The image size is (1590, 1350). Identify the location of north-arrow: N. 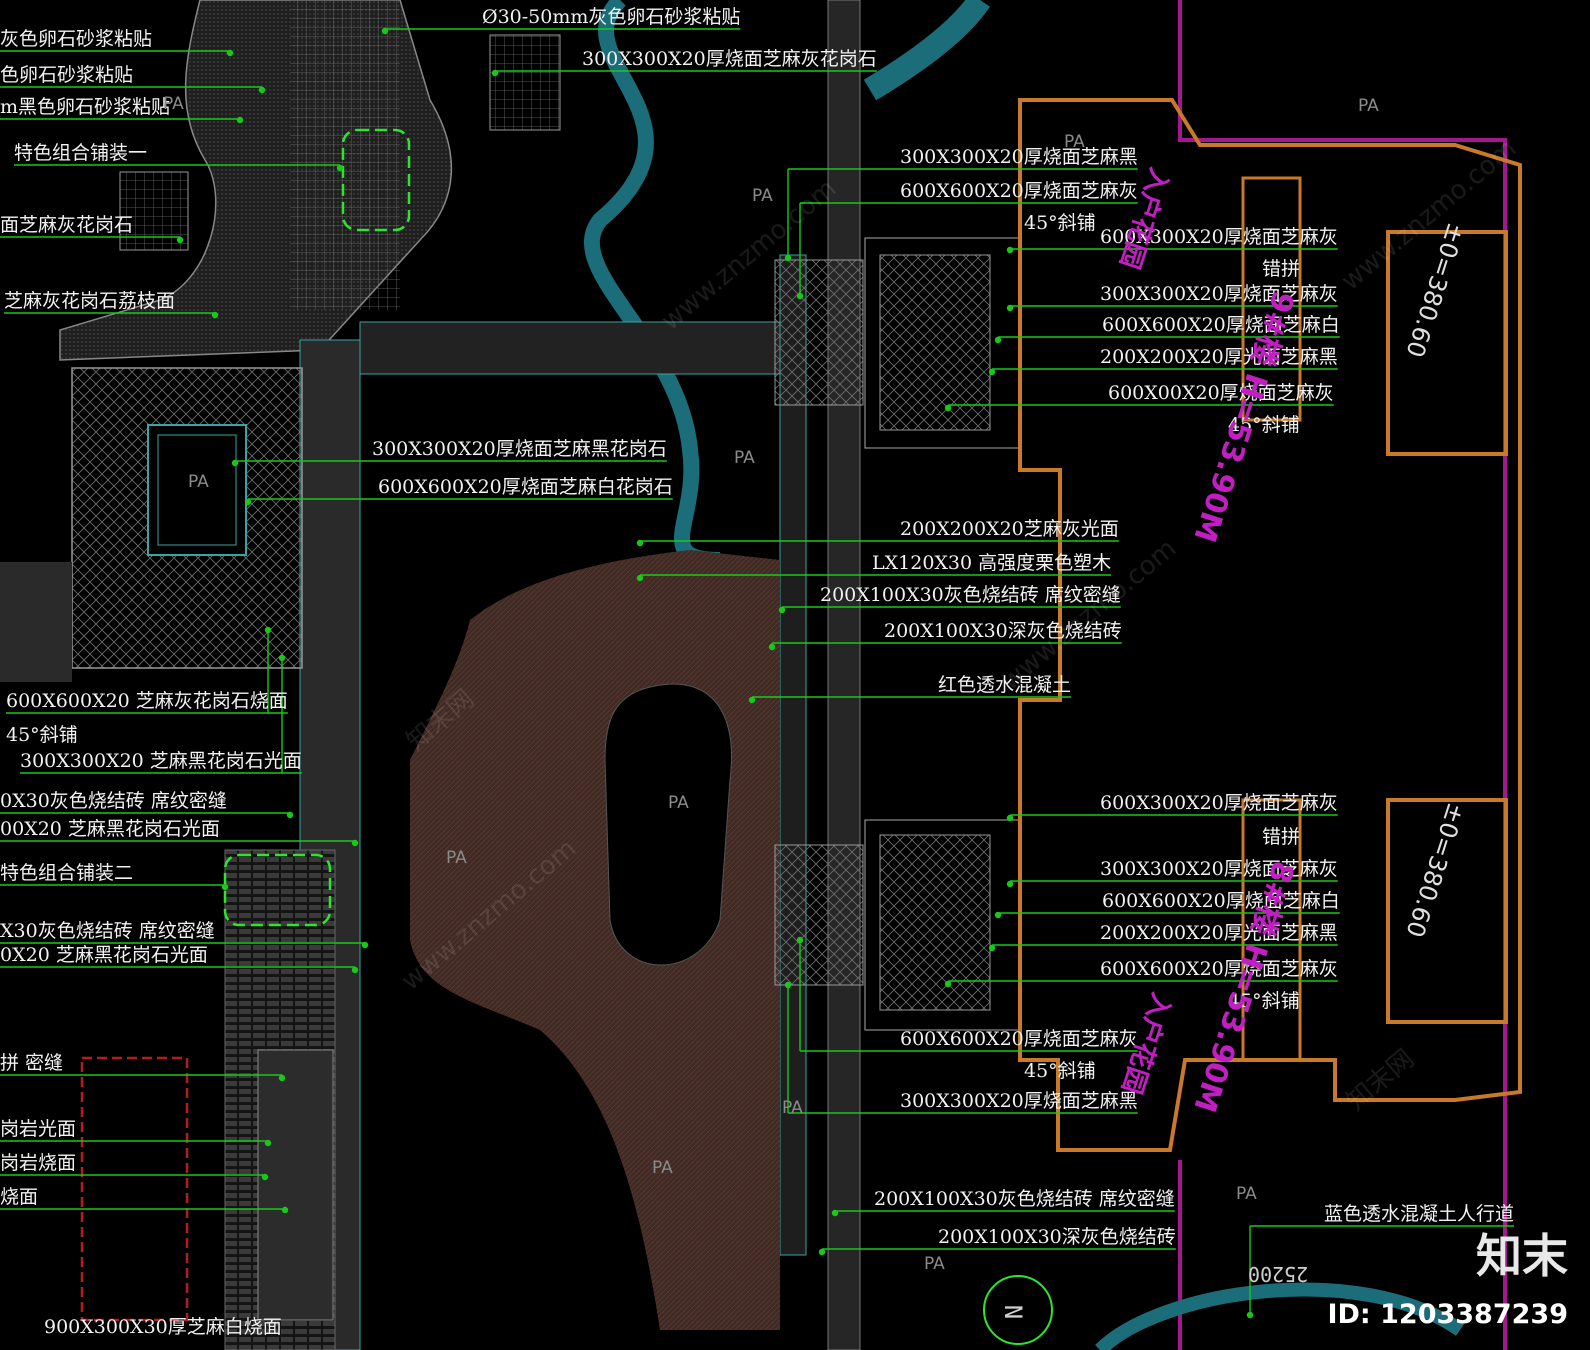
(1013, 1312).